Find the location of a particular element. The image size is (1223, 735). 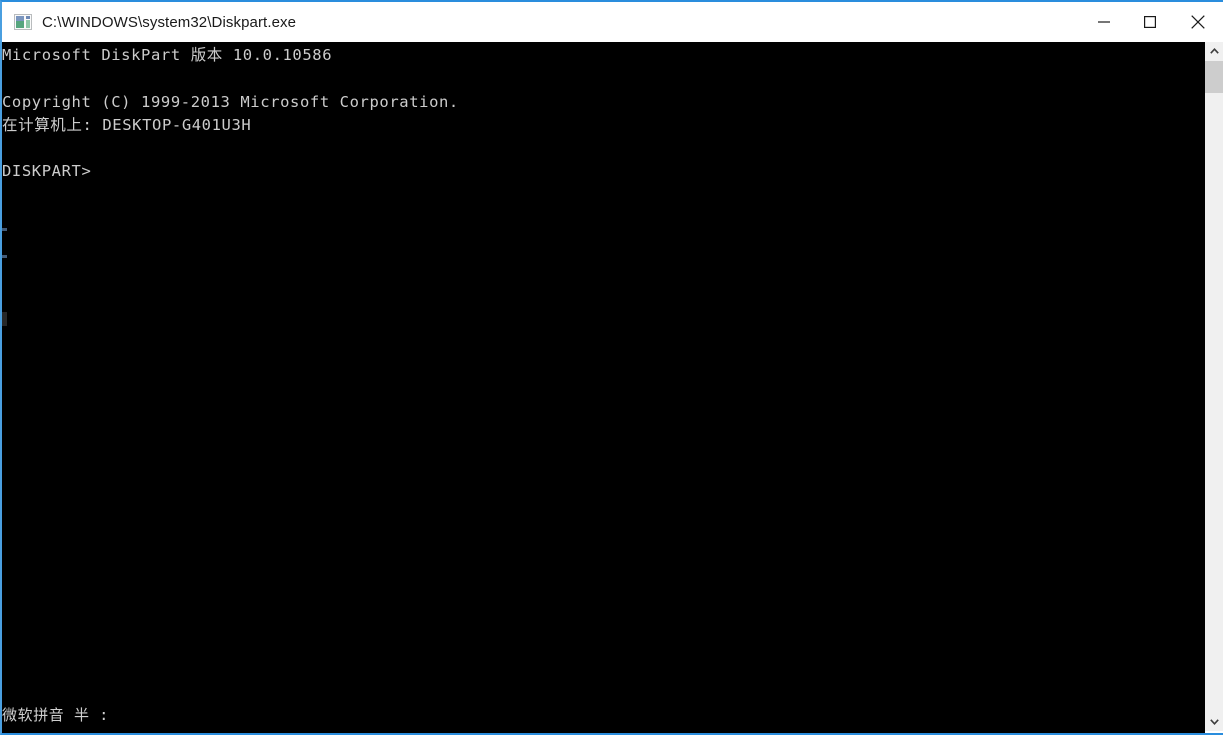

ime-status-indicator: 微软拼音 半 : is located at coordinates (55, 715).